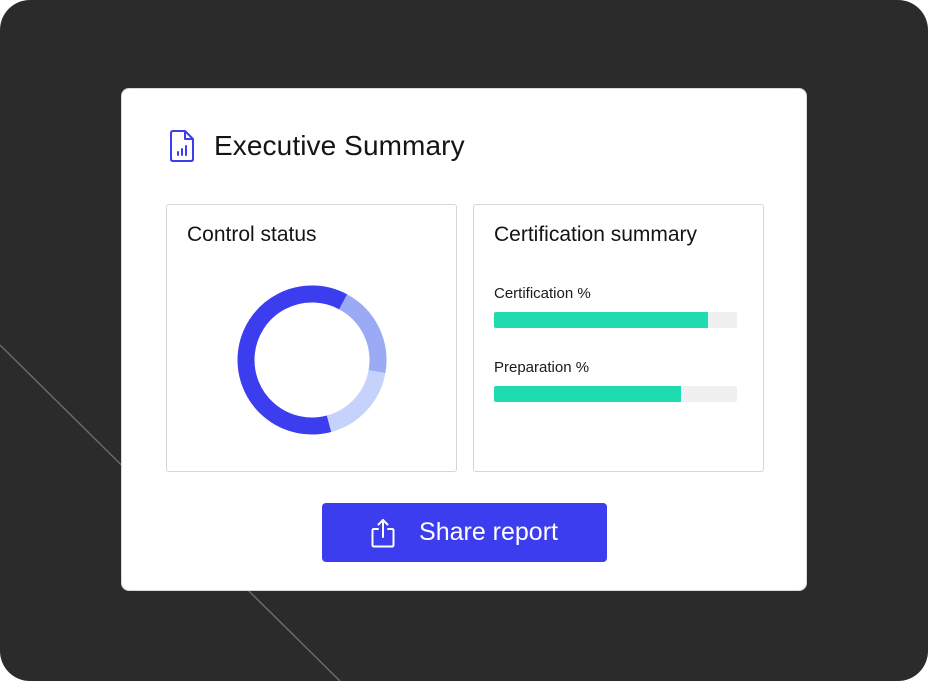 The width and height of the screenshot is (928, 681). I want to click on control-status-title: Control status, so click(252, 234).